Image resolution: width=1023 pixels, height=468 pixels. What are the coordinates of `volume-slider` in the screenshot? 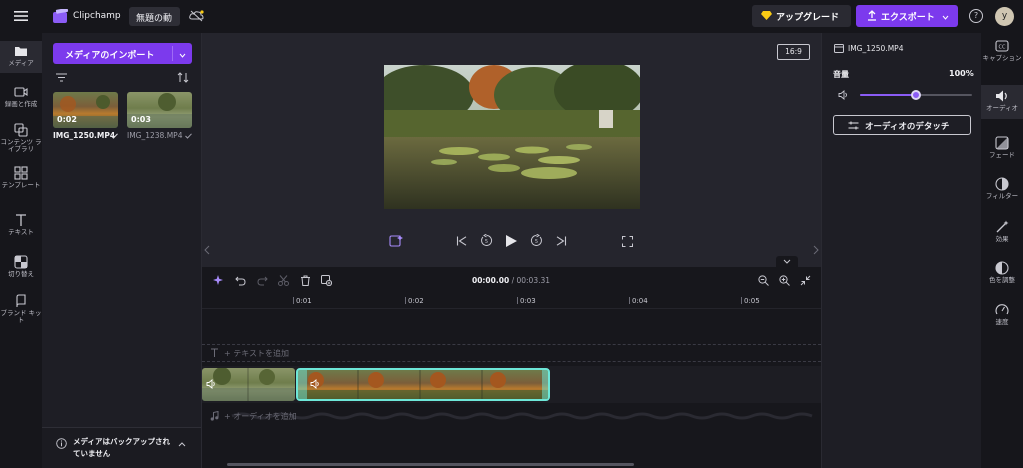 It's located at (916, 95).